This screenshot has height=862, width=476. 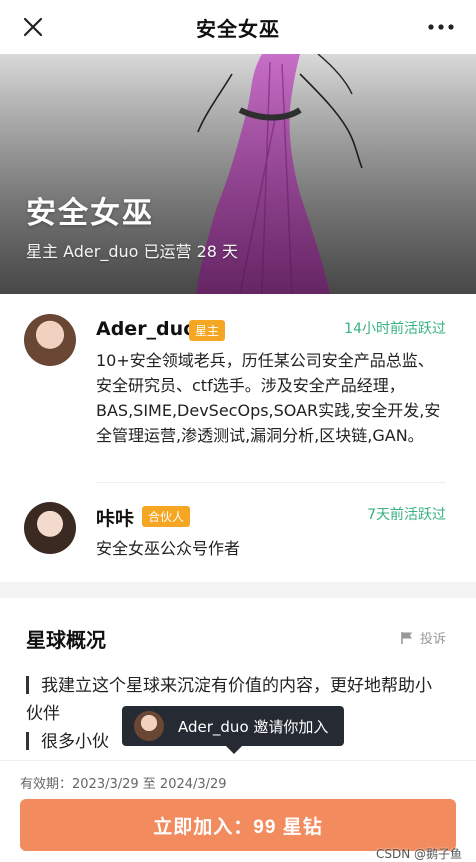 I want to click on report-label: 投诉, so click(x=432, y=639).